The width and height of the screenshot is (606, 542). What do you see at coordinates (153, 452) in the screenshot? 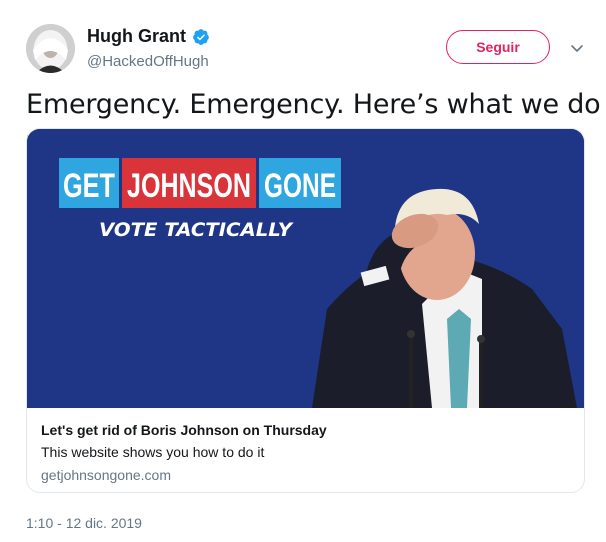
I see `card-description: This website shows you how to do it` at bounding box center [153, 452].